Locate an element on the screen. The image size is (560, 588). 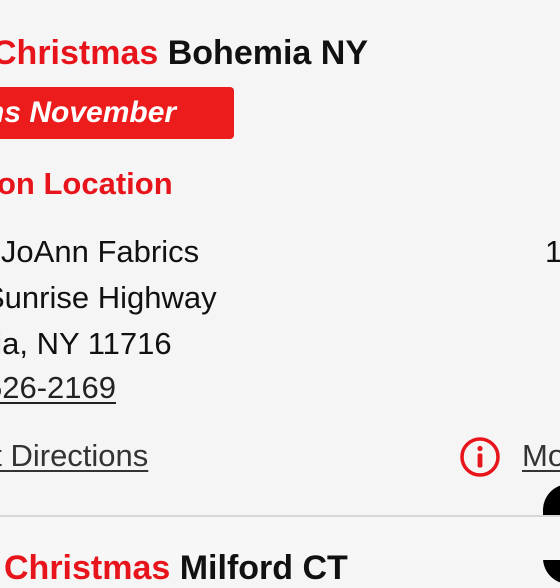
store-title: Christmas Bohemia NY is located at coordinates (184, 53).